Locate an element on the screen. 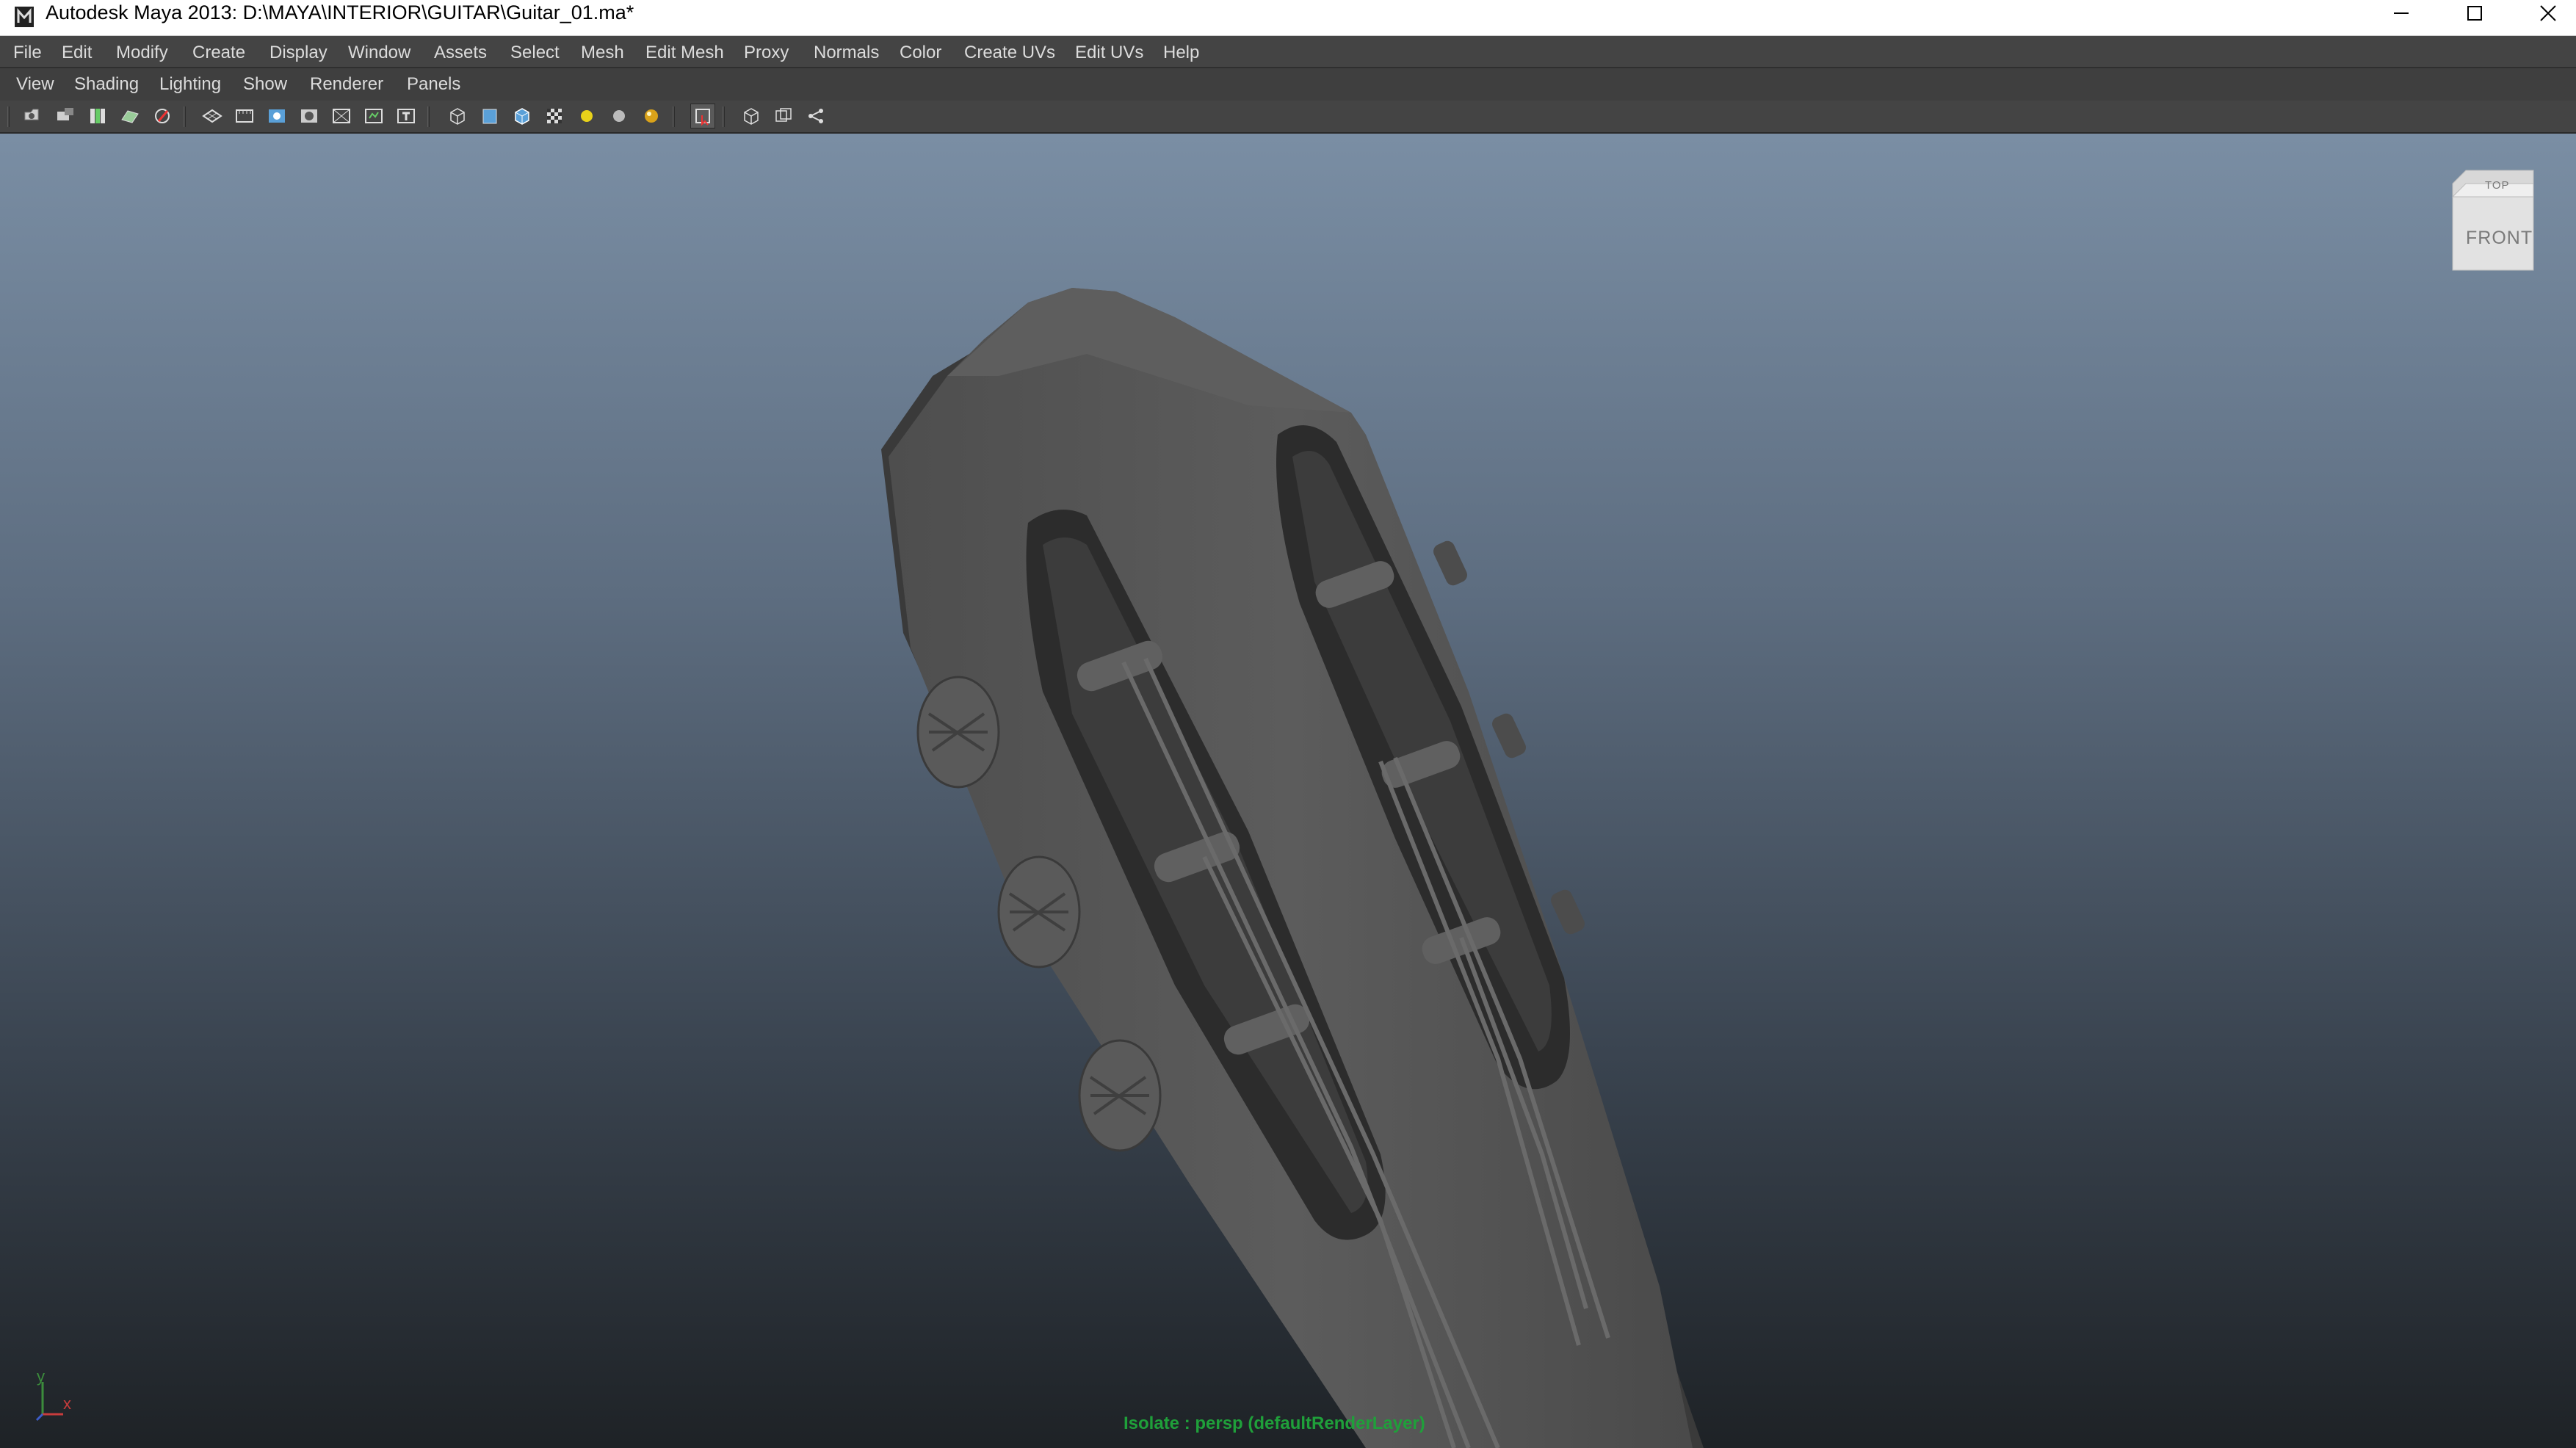 This screenshot has height=1448, width=2576. panel-menu-renderer: Renderer is located at coordinates (346, 85).